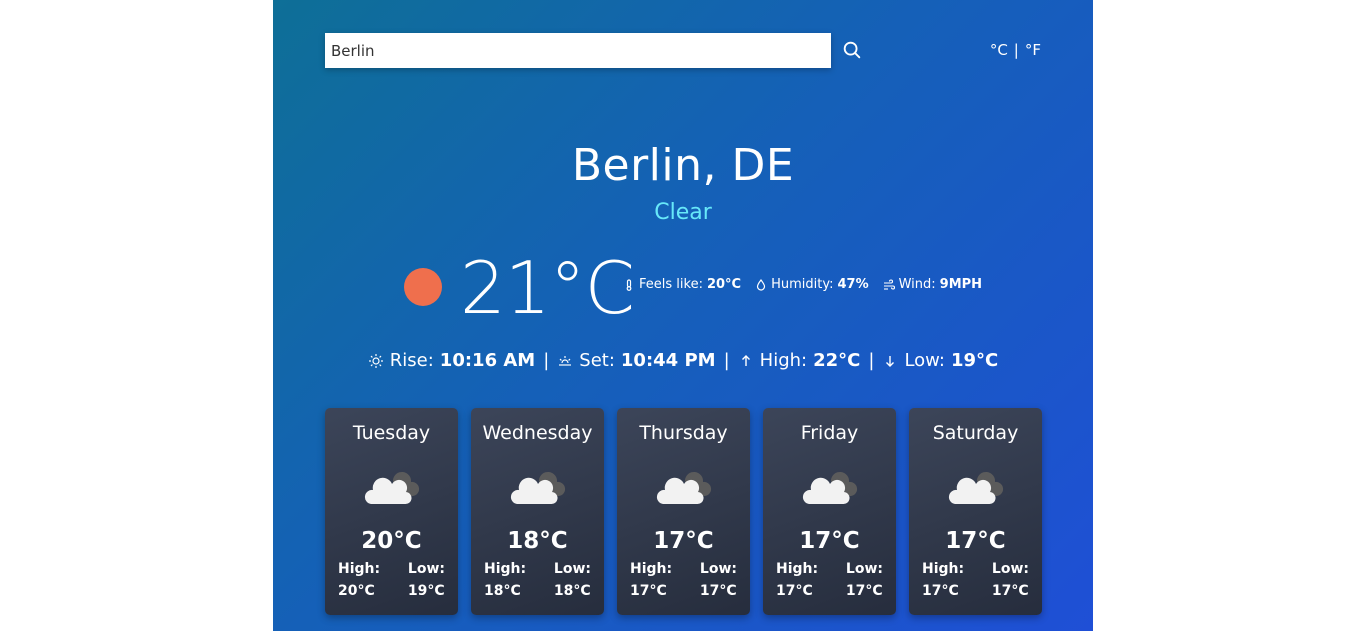  Describe the element at coordinates (837, 360) in the screenshot. I see `high-value: 22°C` at that location.